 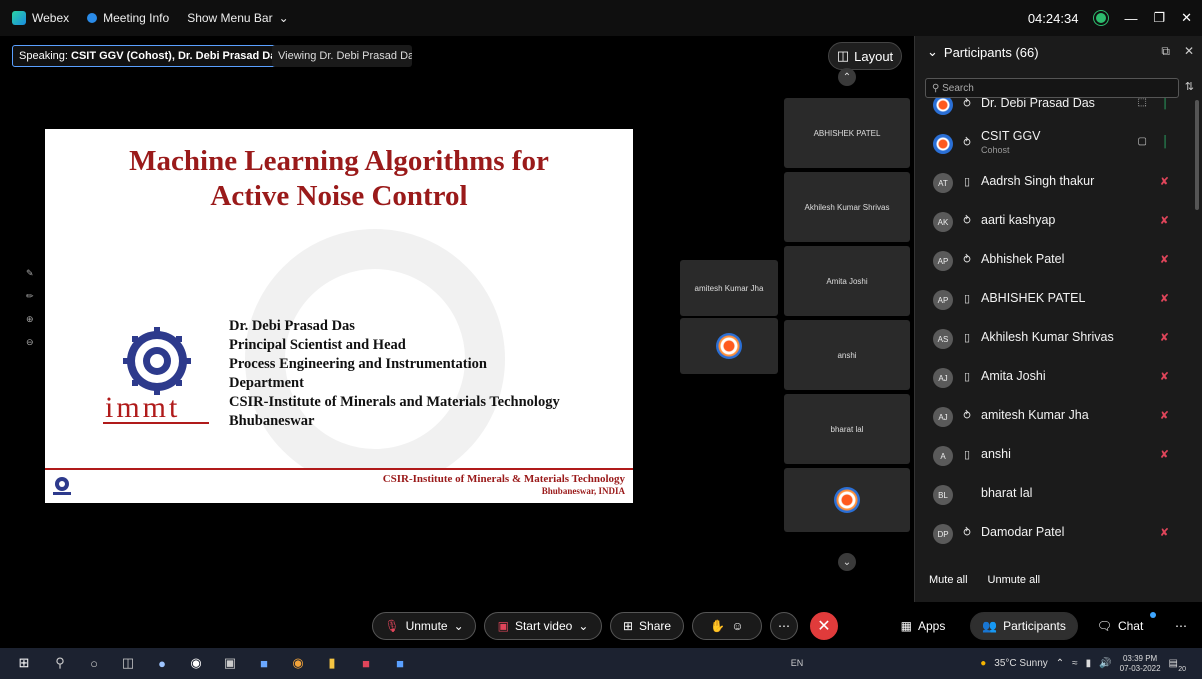 I want to click on avatar: AP, so click(x=943, y=261).